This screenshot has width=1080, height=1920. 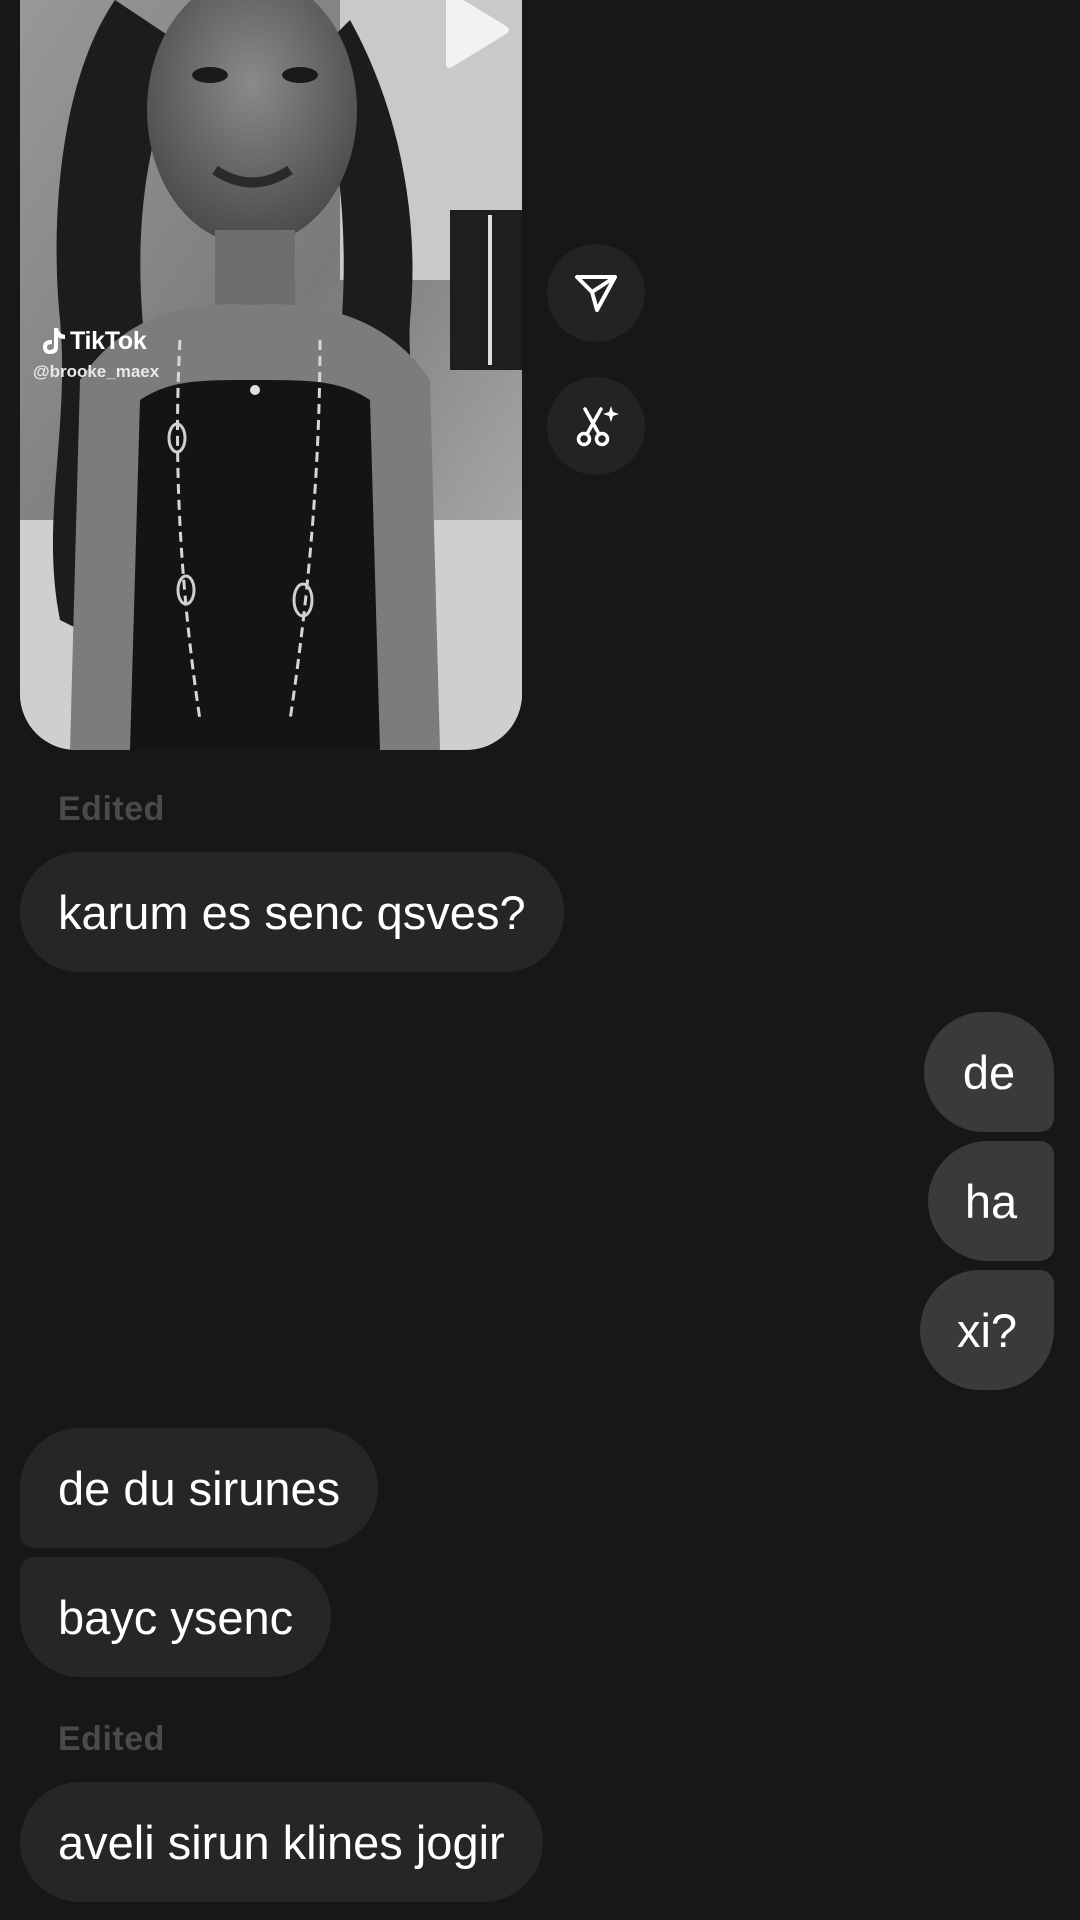 I want to click on message-bubble-sent: xi?, so click(x=987, y=1330).